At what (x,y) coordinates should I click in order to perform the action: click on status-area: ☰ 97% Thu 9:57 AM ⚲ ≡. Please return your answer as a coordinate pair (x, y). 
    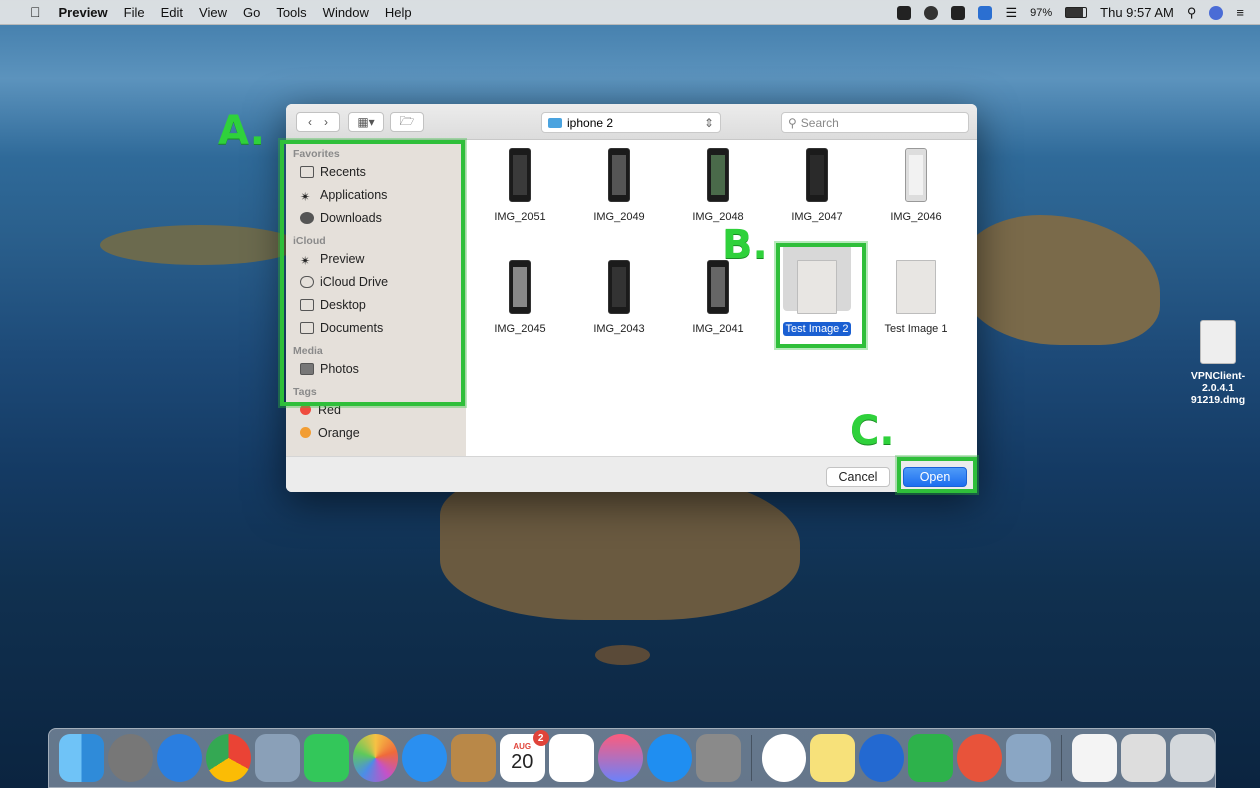
    Looking at the image, I should click on (1070, 12).